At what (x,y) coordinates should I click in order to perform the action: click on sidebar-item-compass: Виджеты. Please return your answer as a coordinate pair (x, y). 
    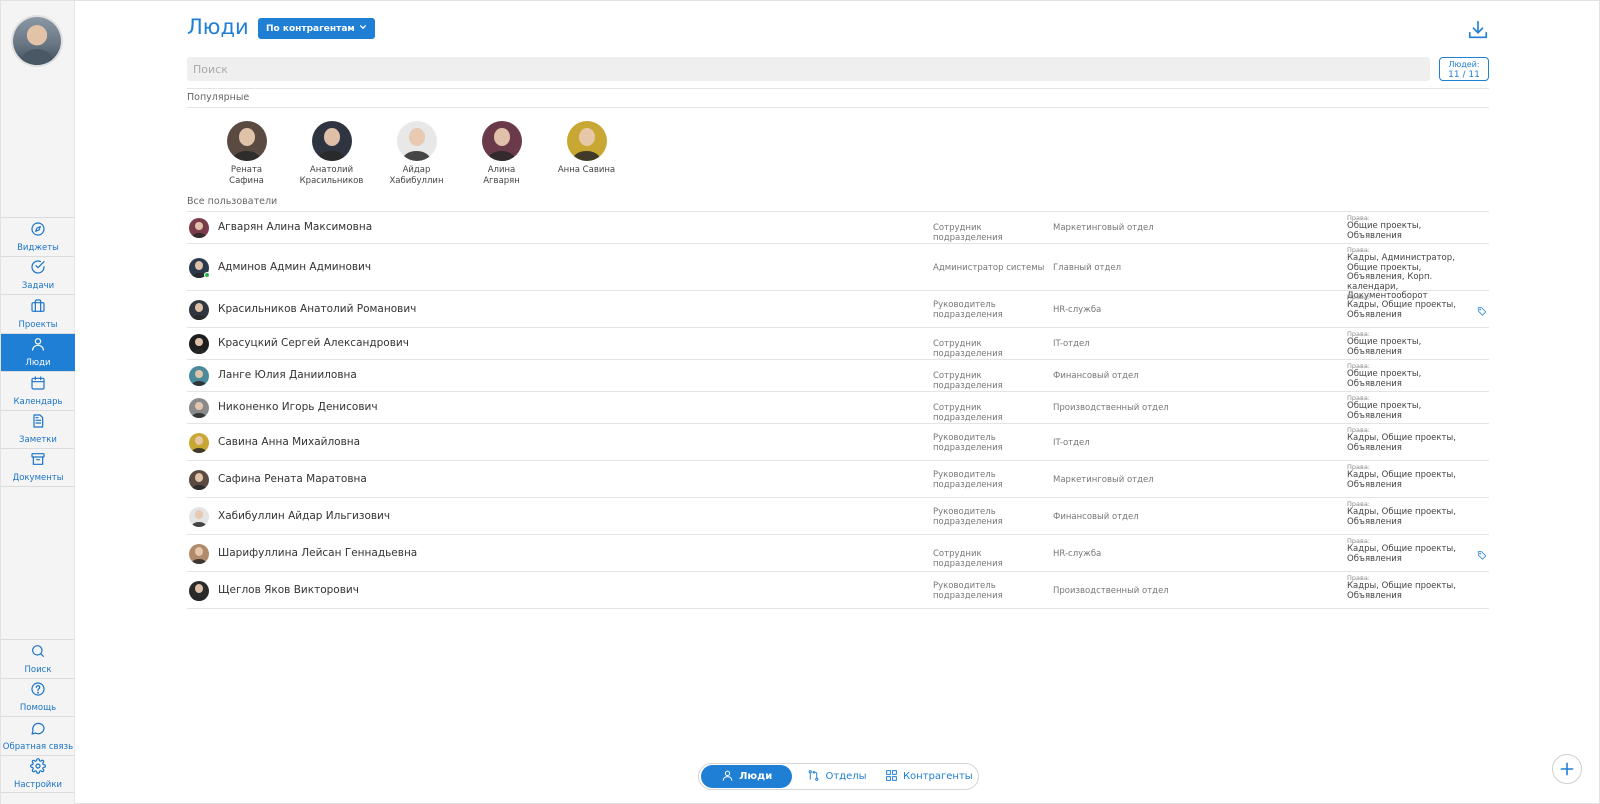
    Looking at the image, I should click on (38, 236).